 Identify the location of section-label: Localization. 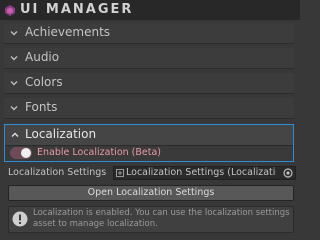
(61, 134).